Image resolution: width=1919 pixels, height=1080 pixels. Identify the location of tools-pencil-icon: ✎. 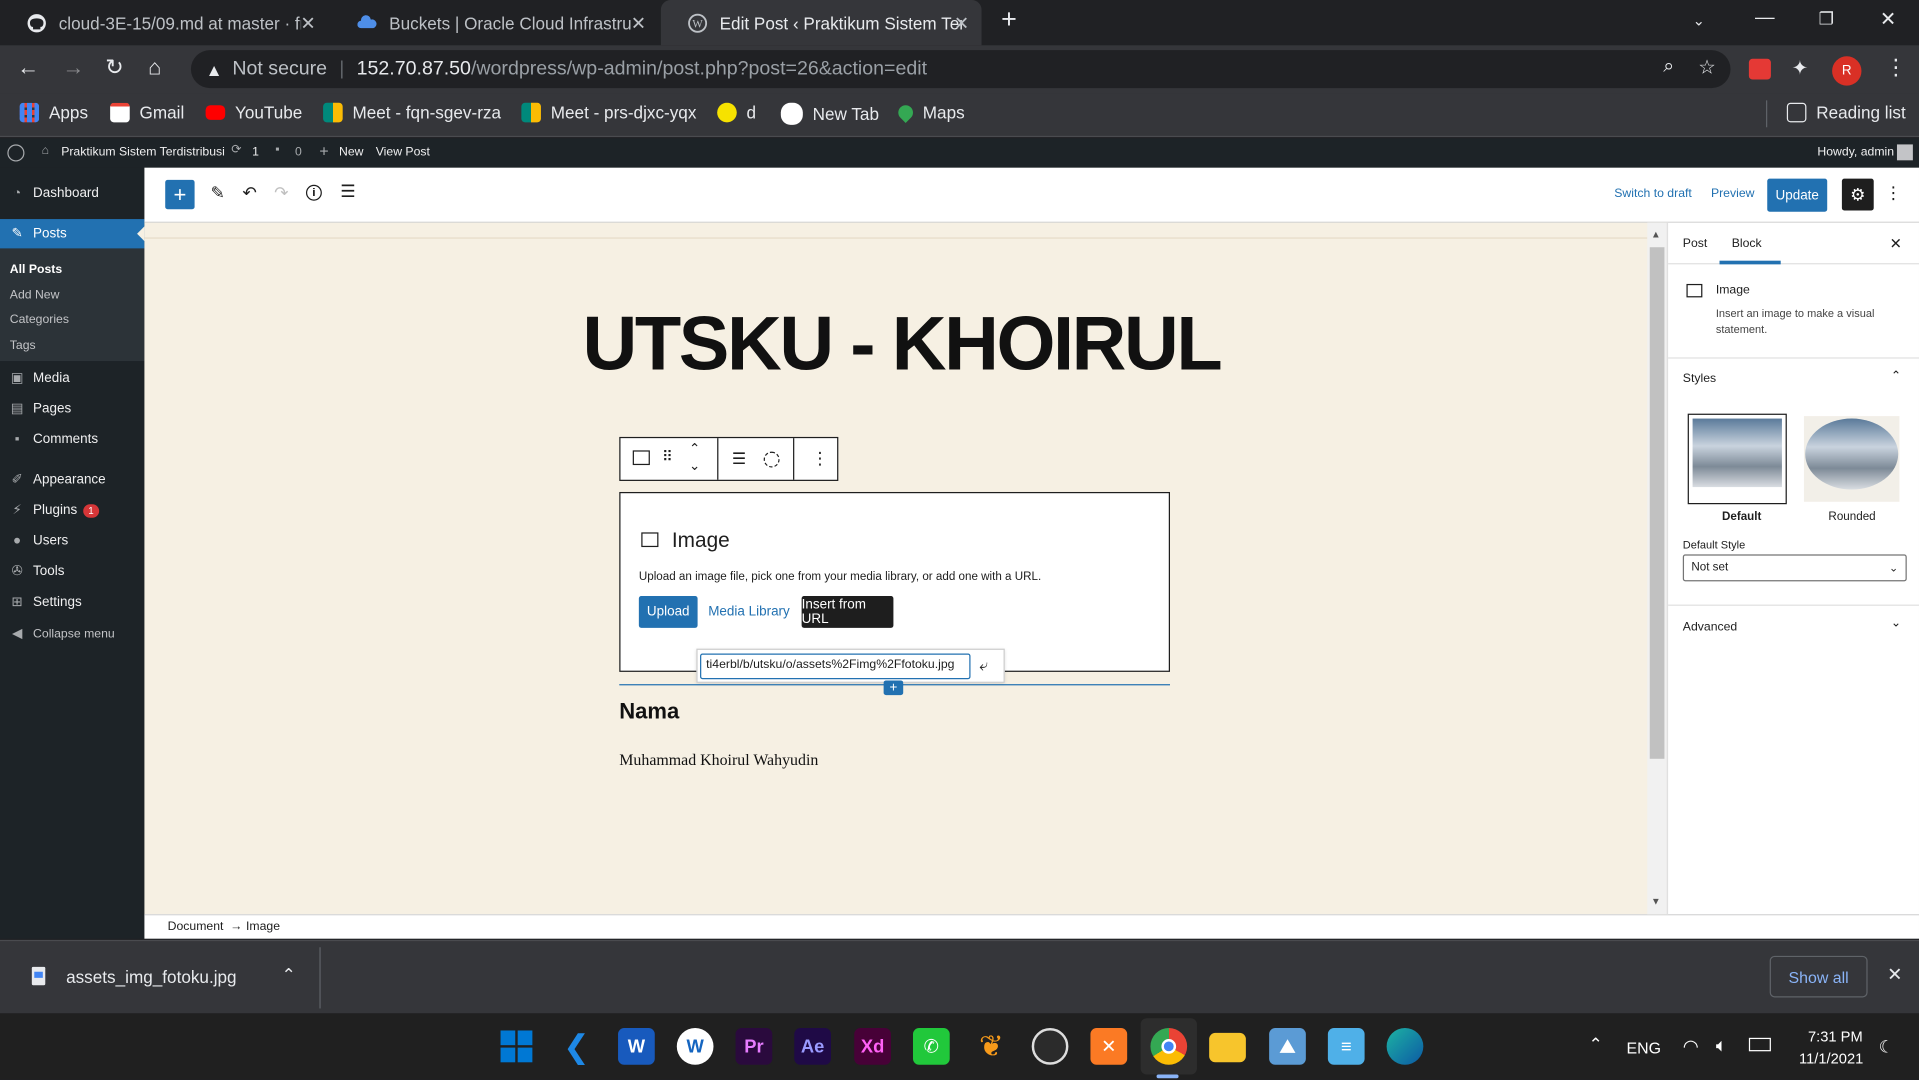
(218, 192).